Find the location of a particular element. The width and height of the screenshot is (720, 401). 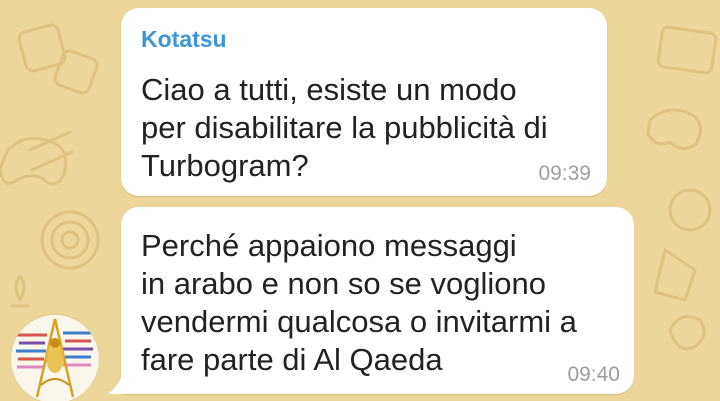

sender-name: Kotatsu is located at coordinates (184, 39).